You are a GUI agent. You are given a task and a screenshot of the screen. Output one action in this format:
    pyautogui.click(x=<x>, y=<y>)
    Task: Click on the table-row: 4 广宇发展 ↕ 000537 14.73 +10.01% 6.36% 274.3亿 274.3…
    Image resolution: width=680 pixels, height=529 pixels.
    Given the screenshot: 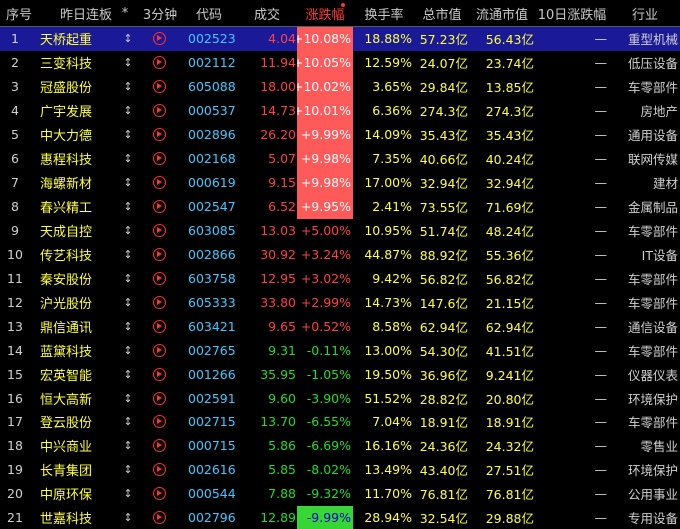 What is the action you would take?
    pyautogui.click(x=340, y=110)
    